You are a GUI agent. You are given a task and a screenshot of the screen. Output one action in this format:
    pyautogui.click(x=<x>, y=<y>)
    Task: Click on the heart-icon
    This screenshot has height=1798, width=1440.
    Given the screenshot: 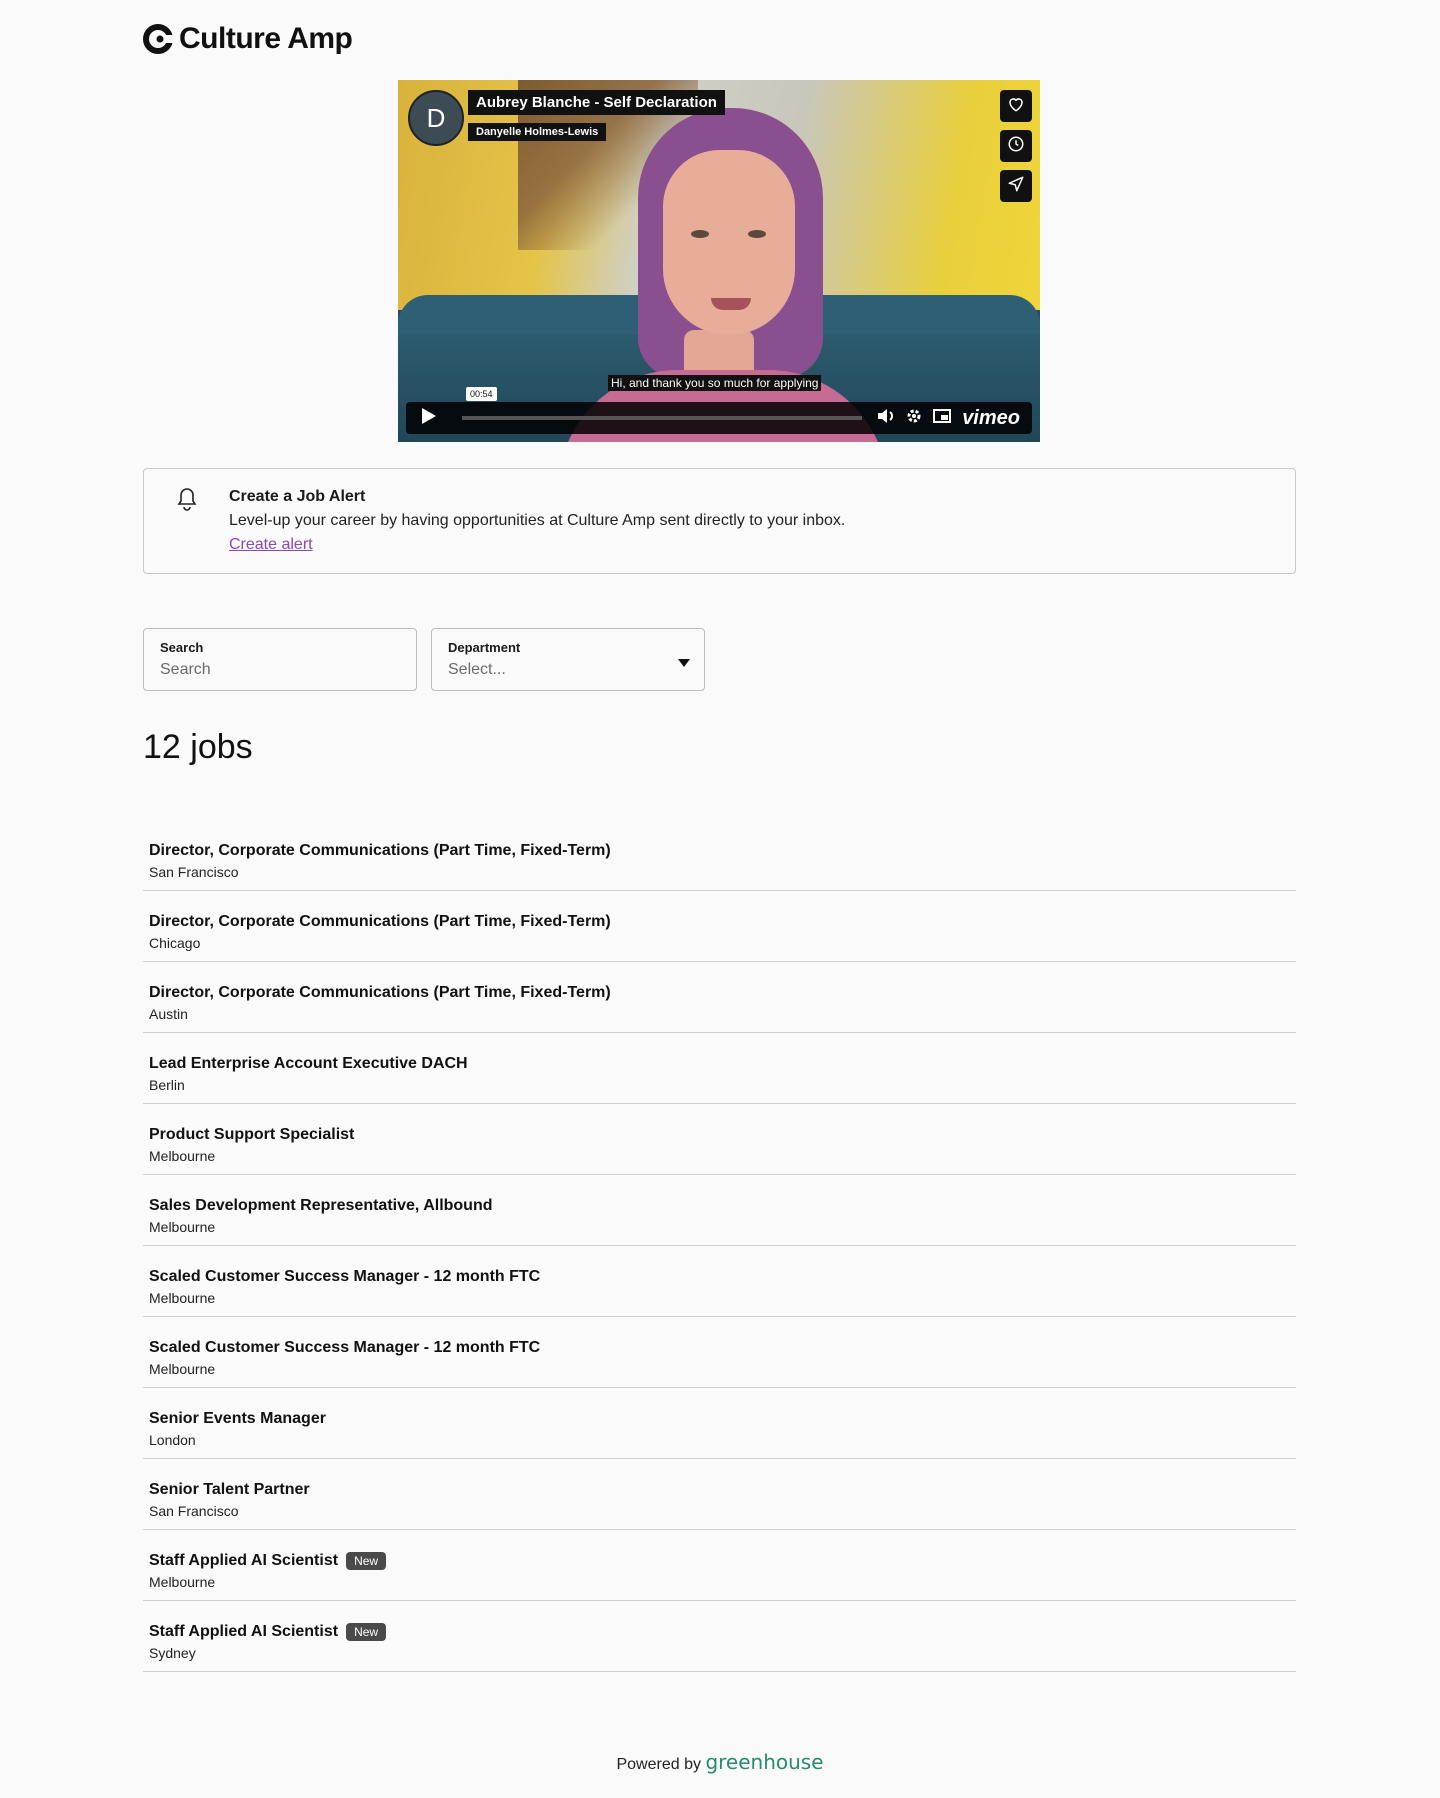 What is the action you would take?
    pyautogui.click(x=1016, y=106)
    